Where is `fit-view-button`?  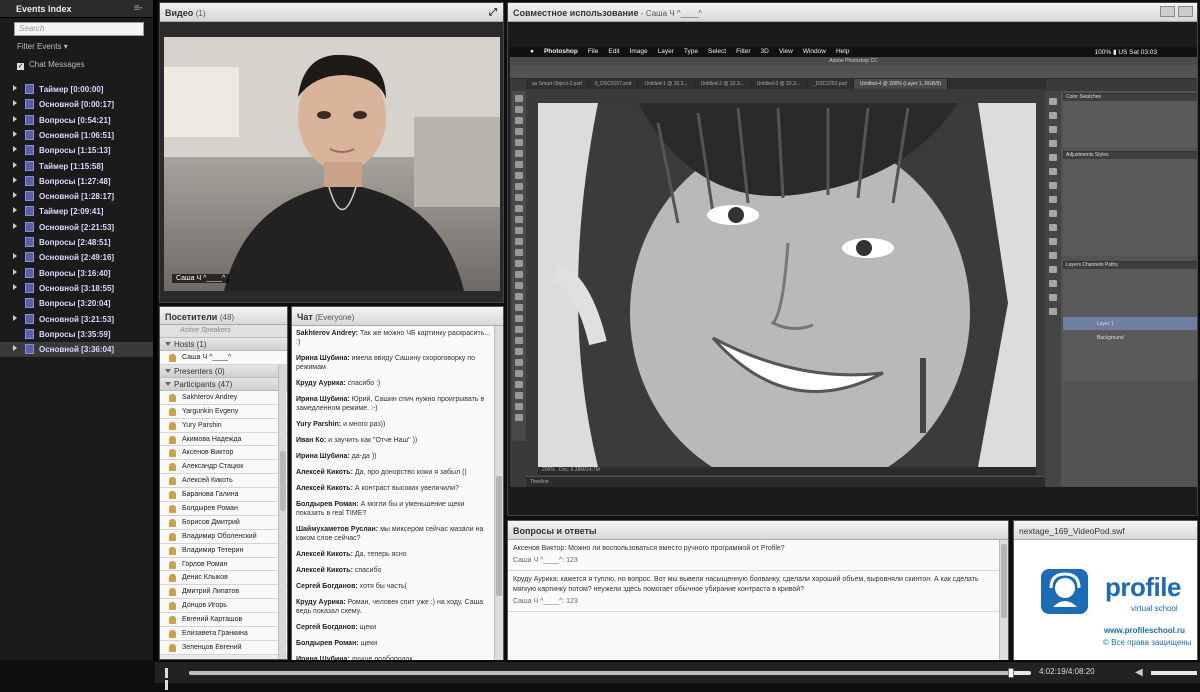 fit-view-button is located at coordinates (1167, 11).